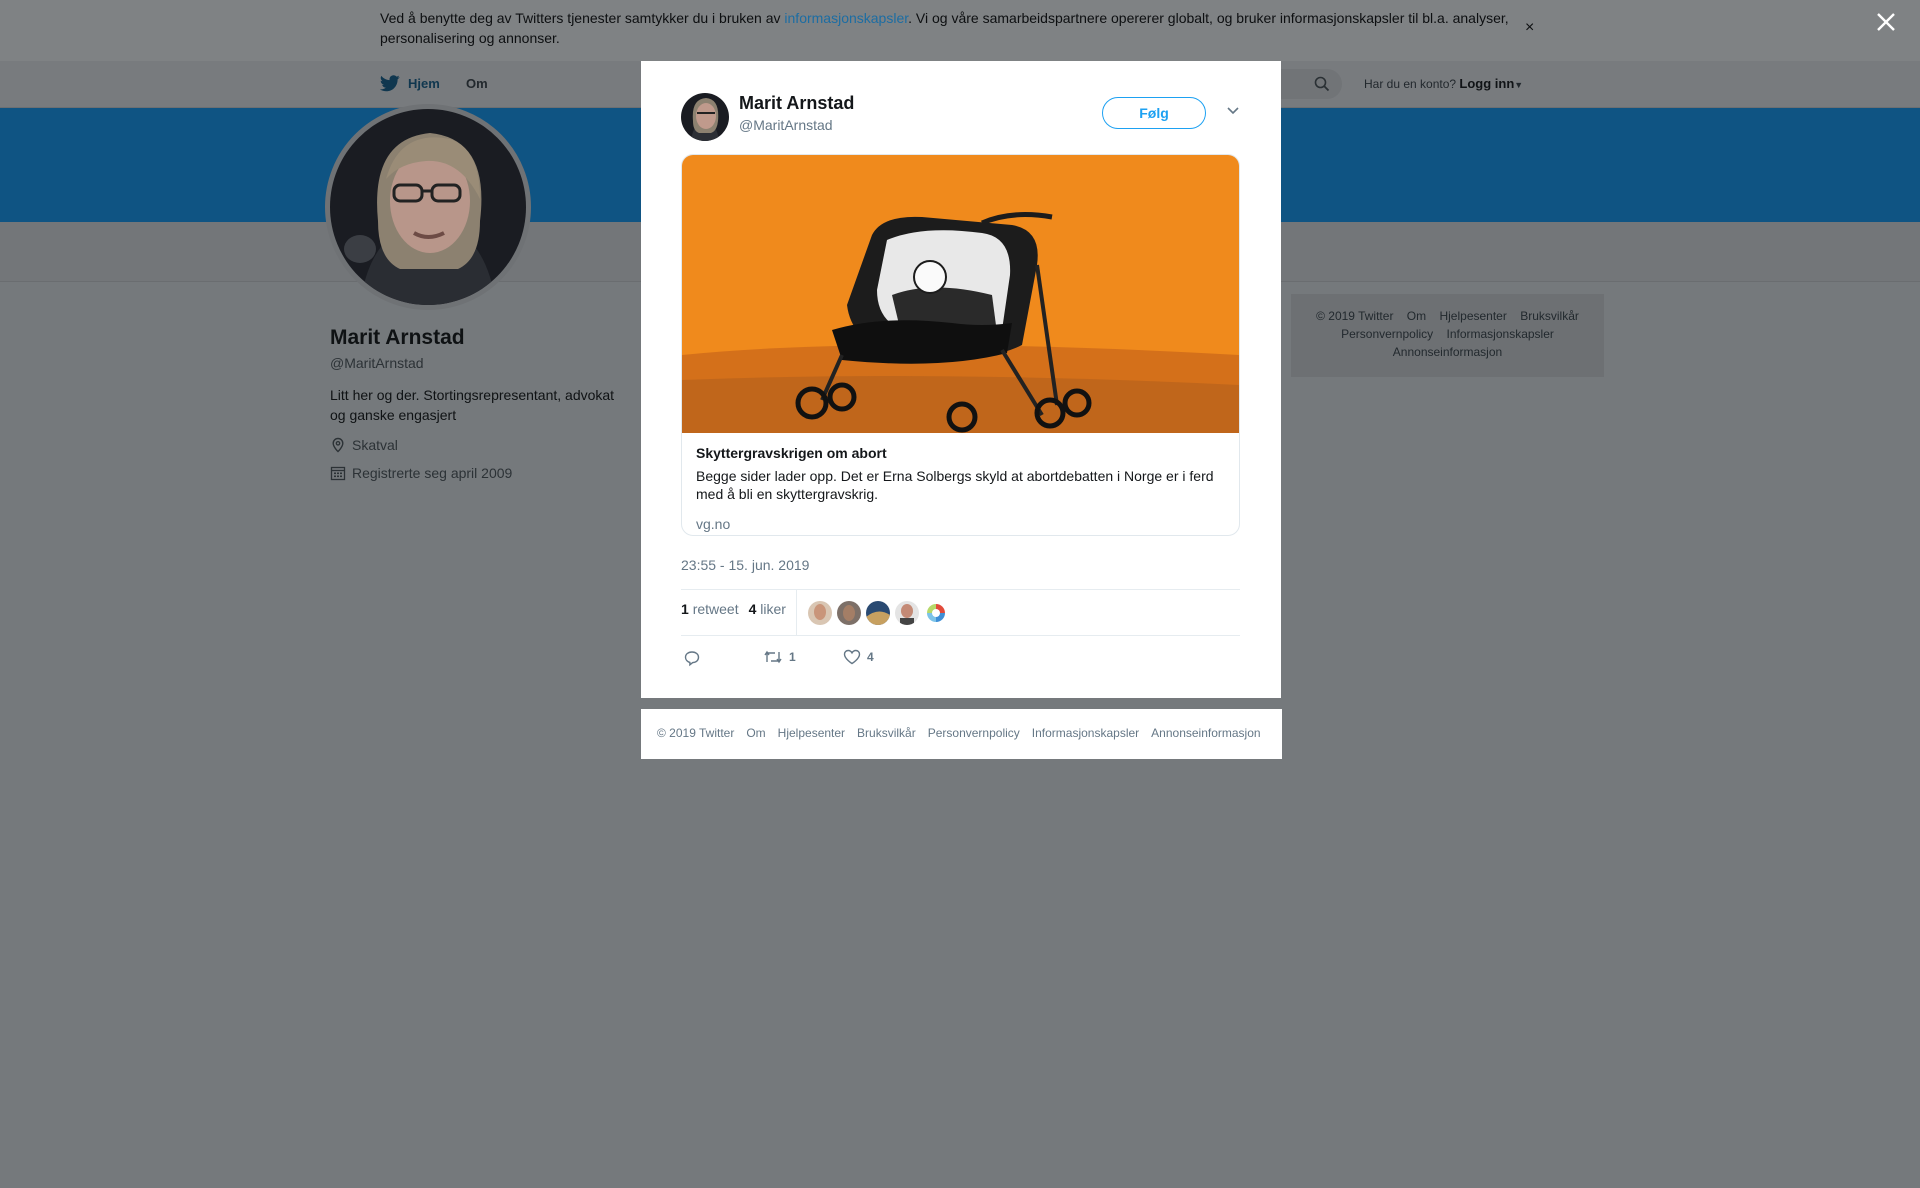  Describe the element at coordinates (1416, 316) in the screenshot. I see `footer-link-about: Om` at that location.